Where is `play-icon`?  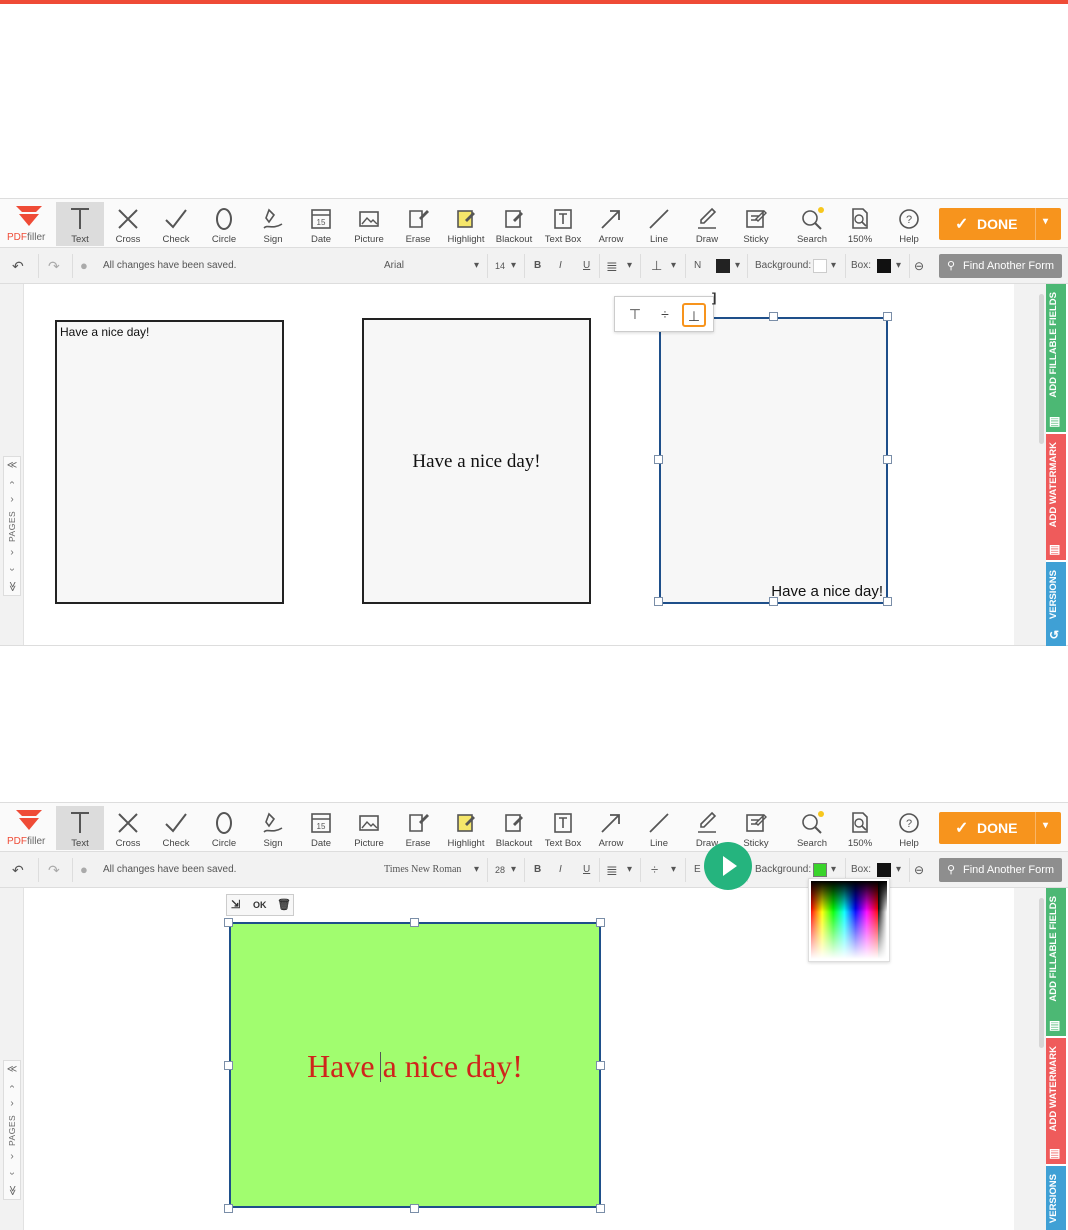
play-icon is located at coordinates (728, 866).